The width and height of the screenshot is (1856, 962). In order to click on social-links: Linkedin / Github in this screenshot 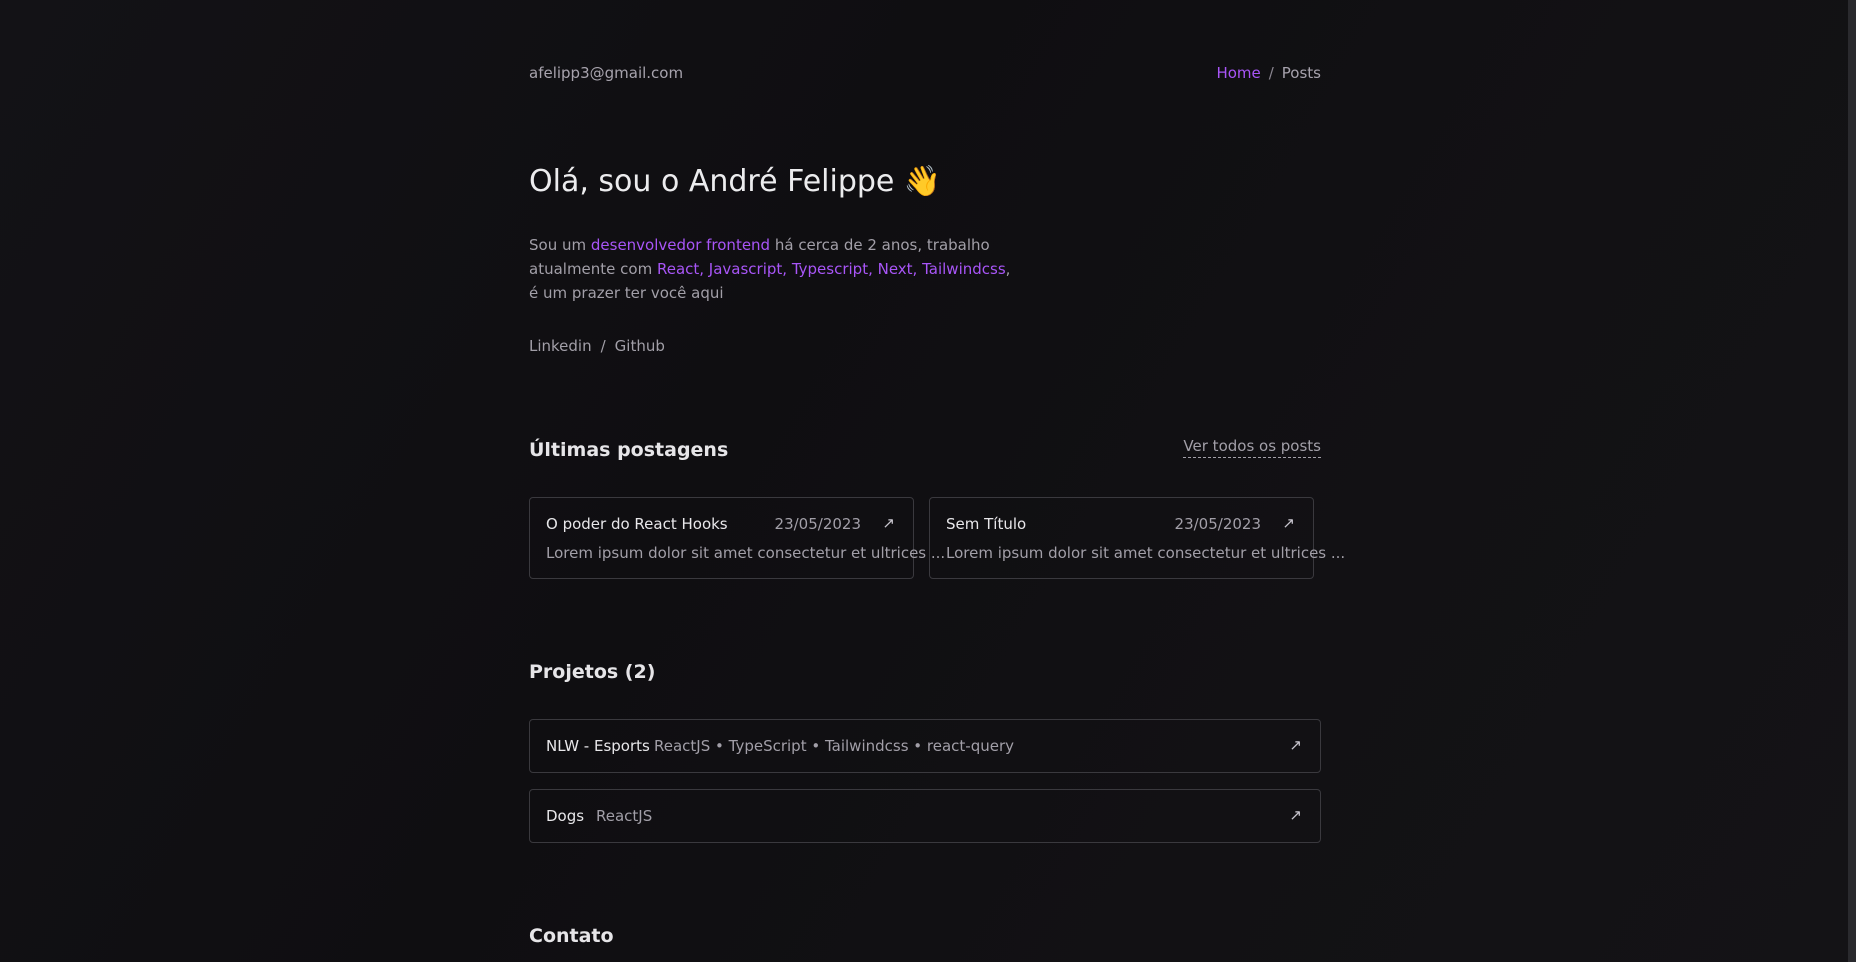, I will do `click(597, 346)`.